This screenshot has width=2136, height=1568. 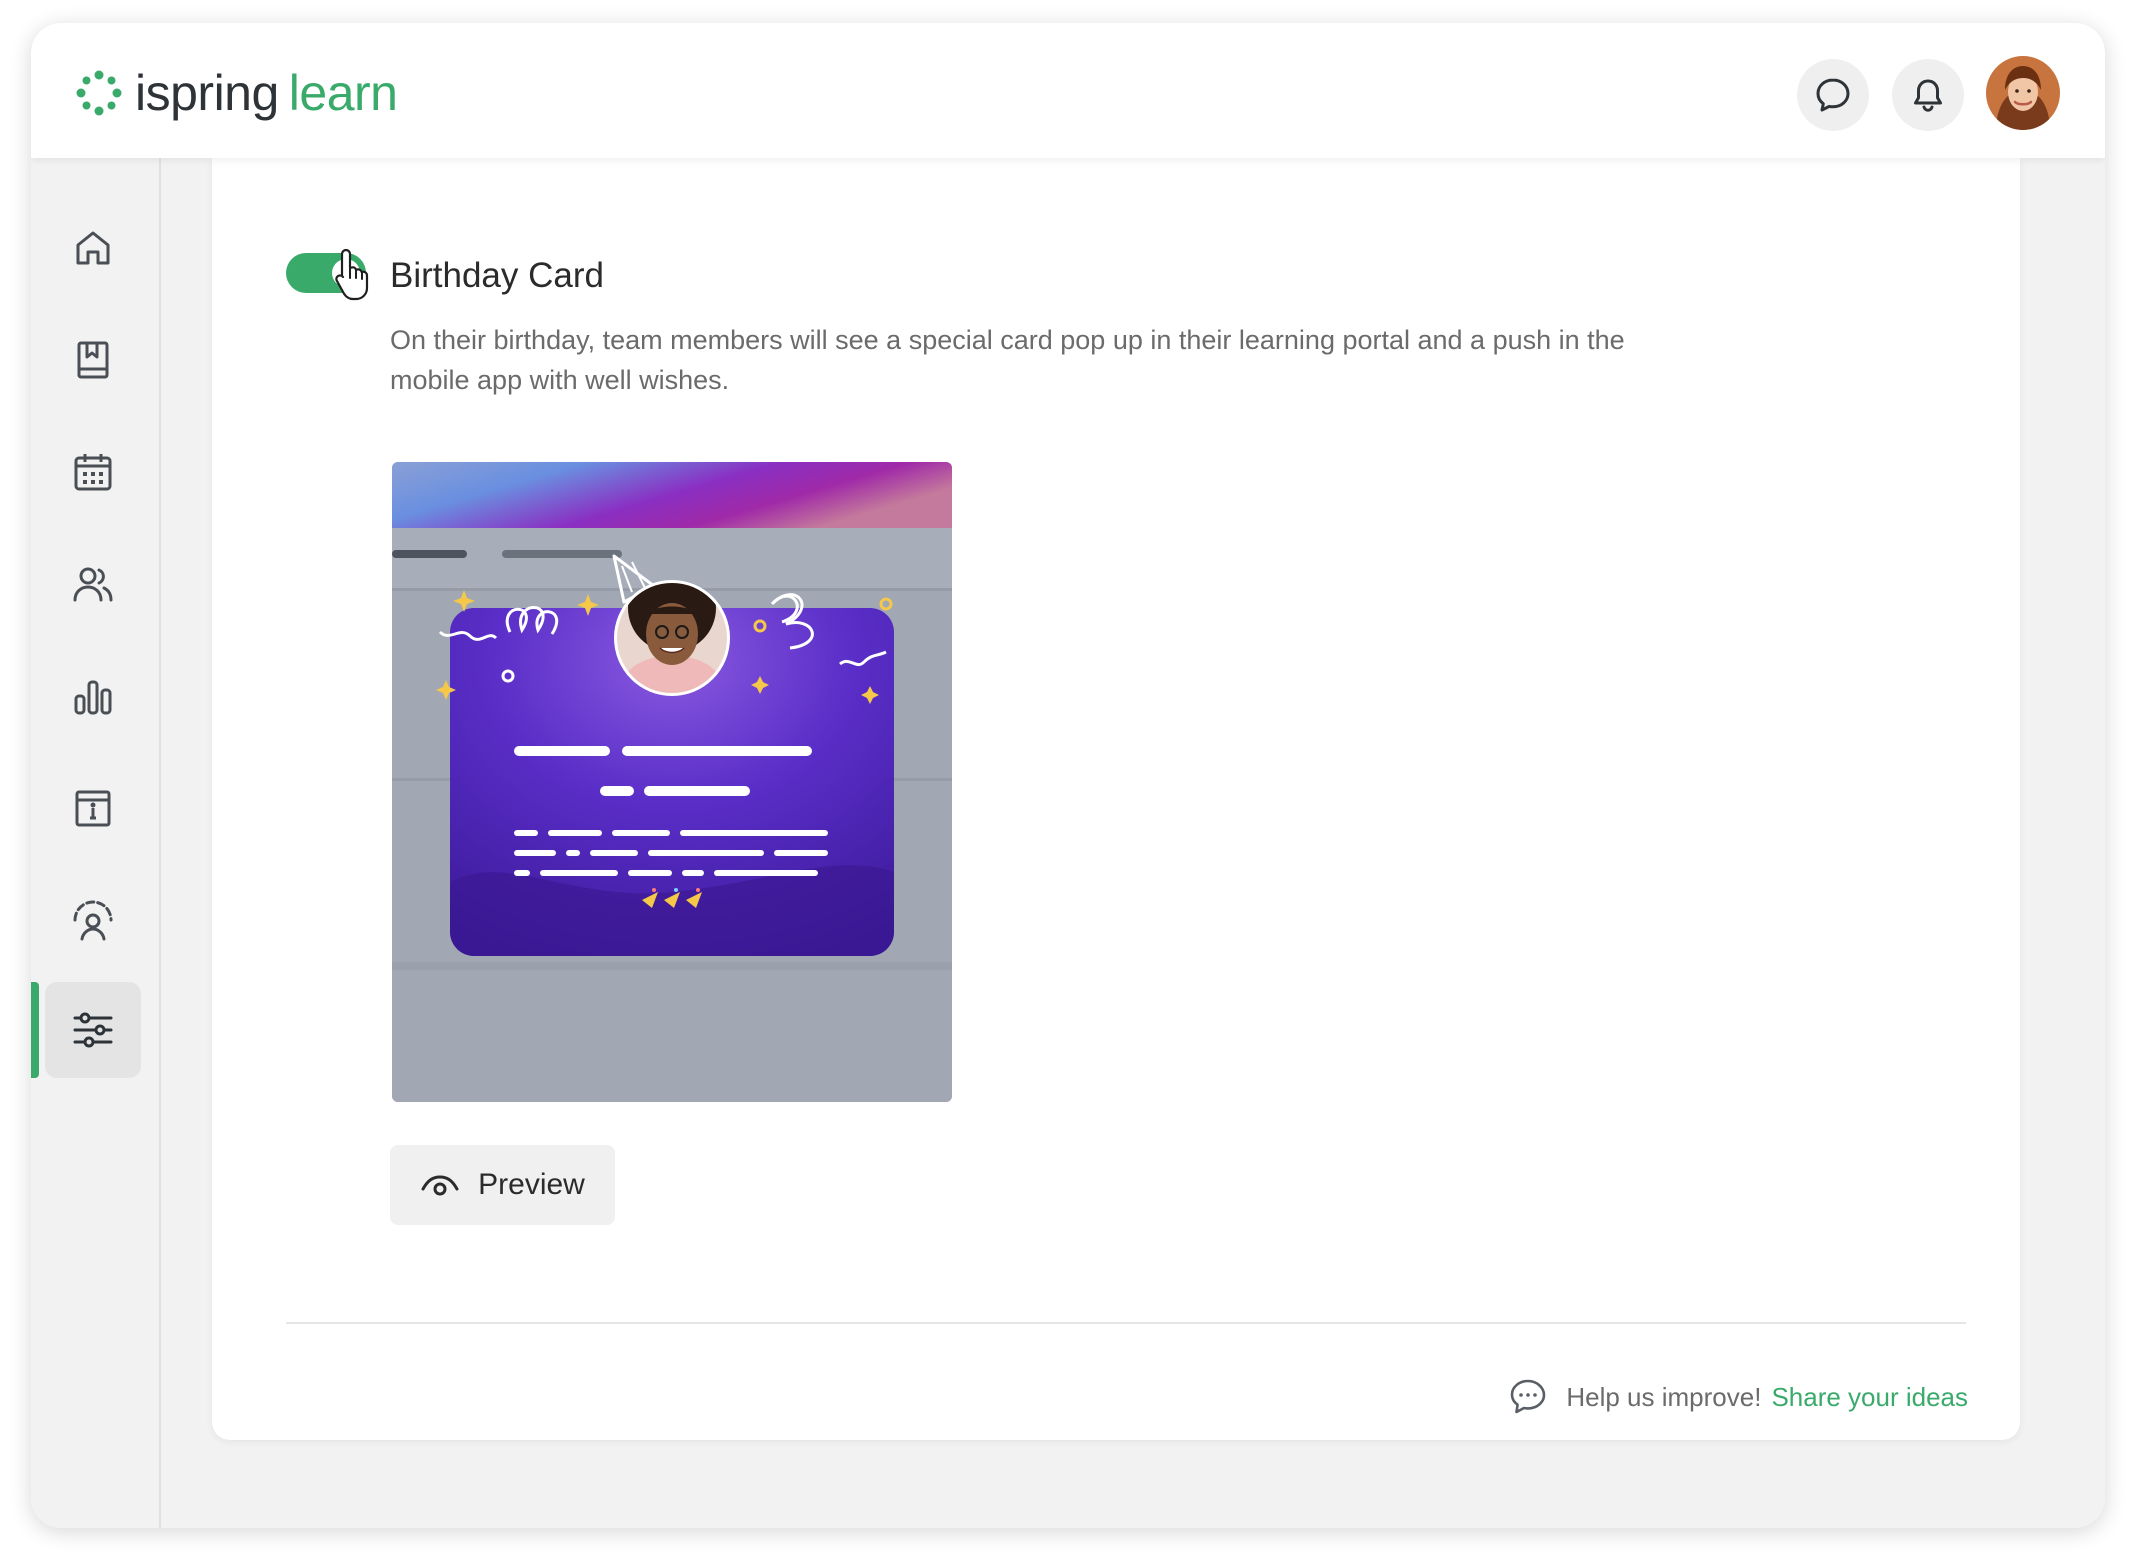 I want to click on preview-button: Preview, so click(x=502, y=1185).